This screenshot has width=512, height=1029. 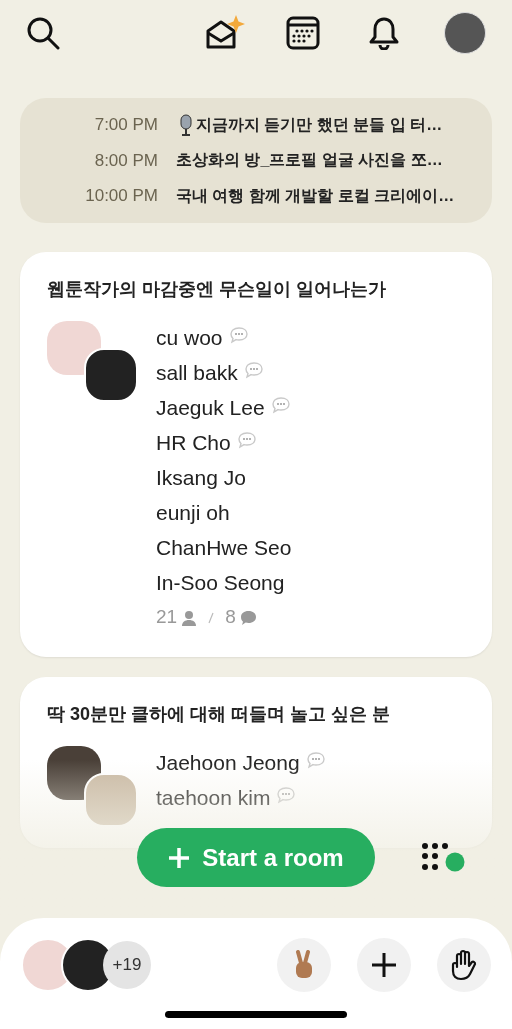 I want to click on participant-name: cu woo, so click(x=189, y=338).